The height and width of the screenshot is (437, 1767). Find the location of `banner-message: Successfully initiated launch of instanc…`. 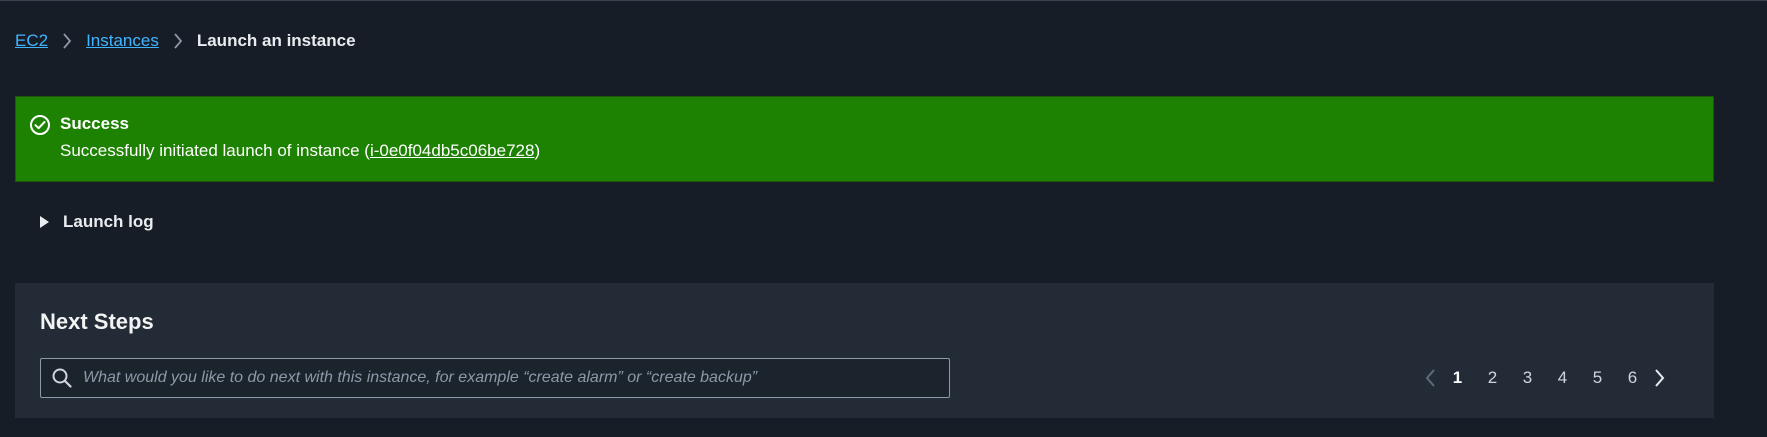

banner-message: Successfully initiated launch of instanc… is located at coordinates (300, 151).